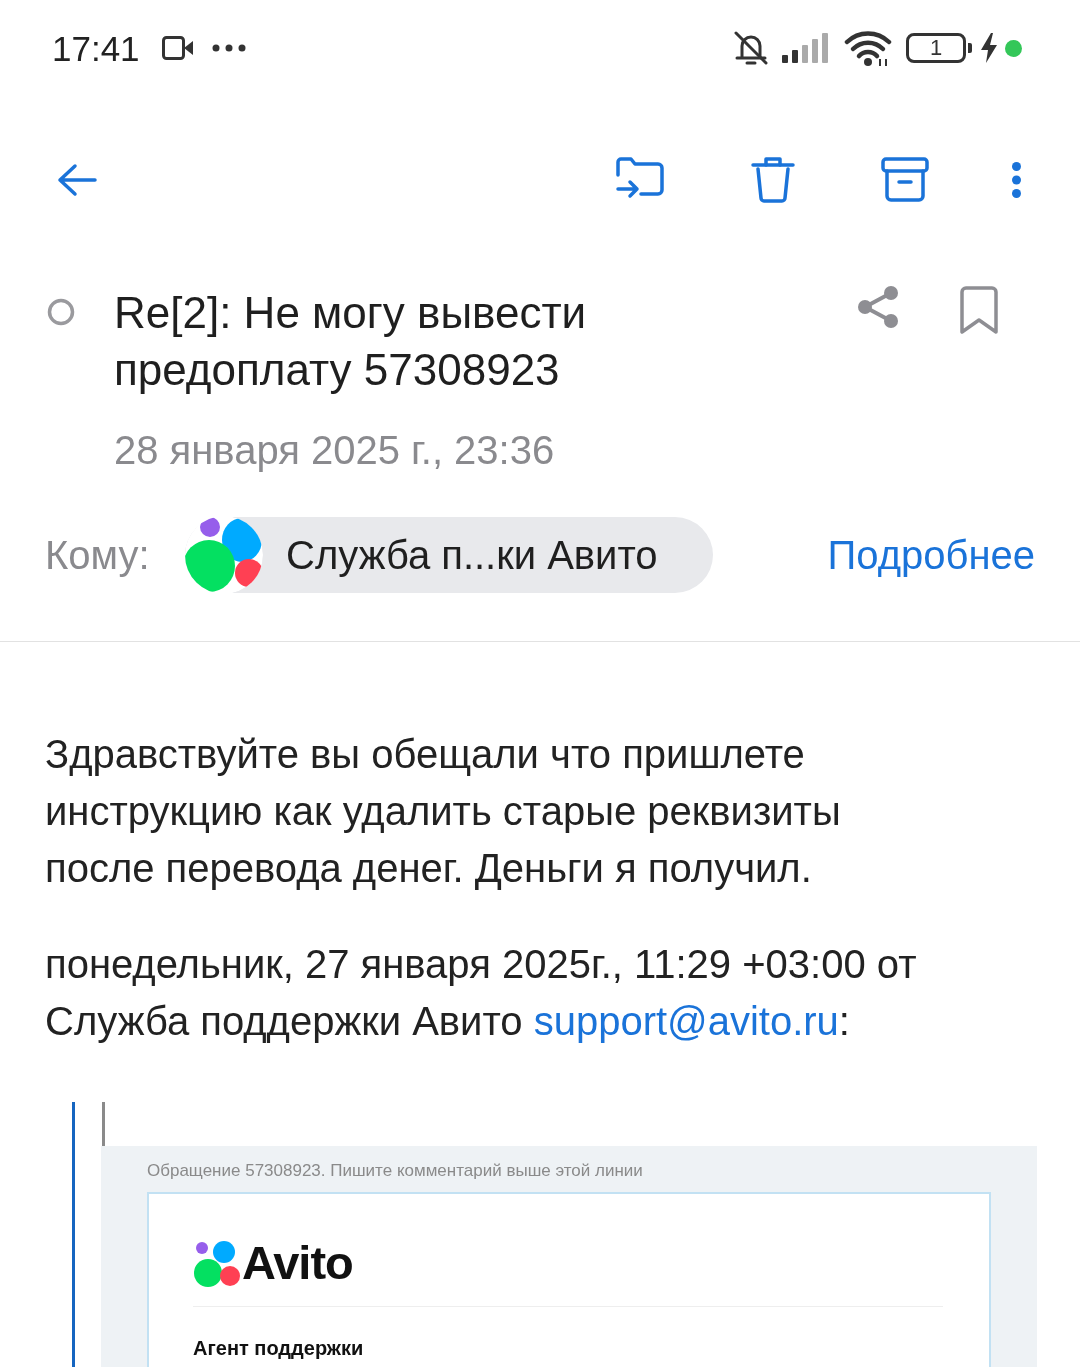 This screenshot has width=1080, height=1367. What do you see at coordinates (224, 555) in the screenshot?
I see `colored-dots-avatar-icon` at bounding box center [224, 555].